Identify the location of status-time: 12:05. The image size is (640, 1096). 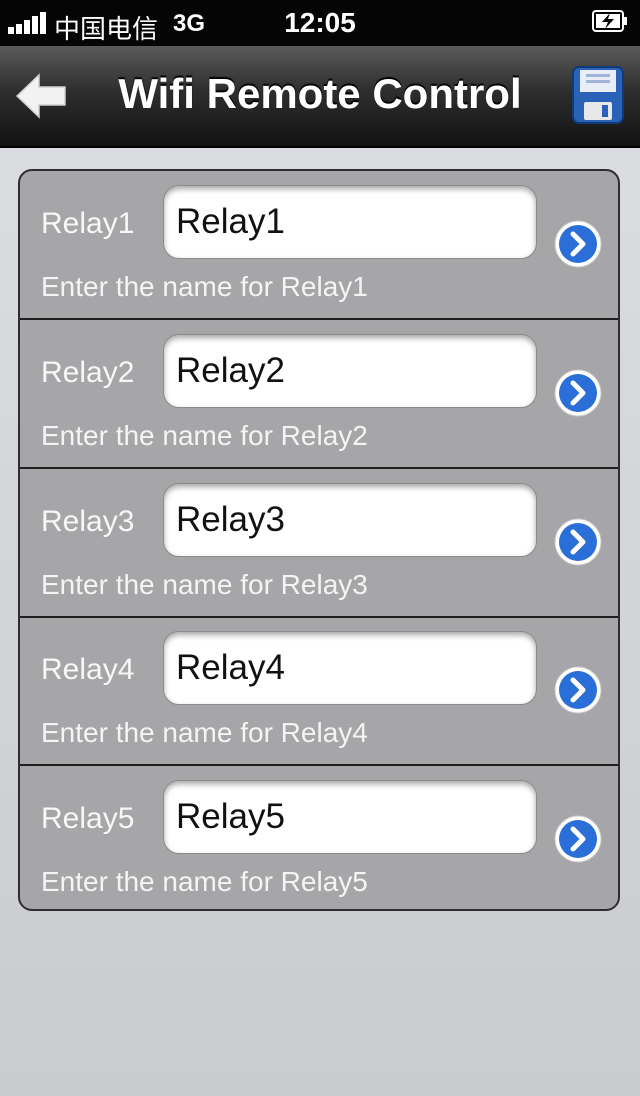
(320, 22).